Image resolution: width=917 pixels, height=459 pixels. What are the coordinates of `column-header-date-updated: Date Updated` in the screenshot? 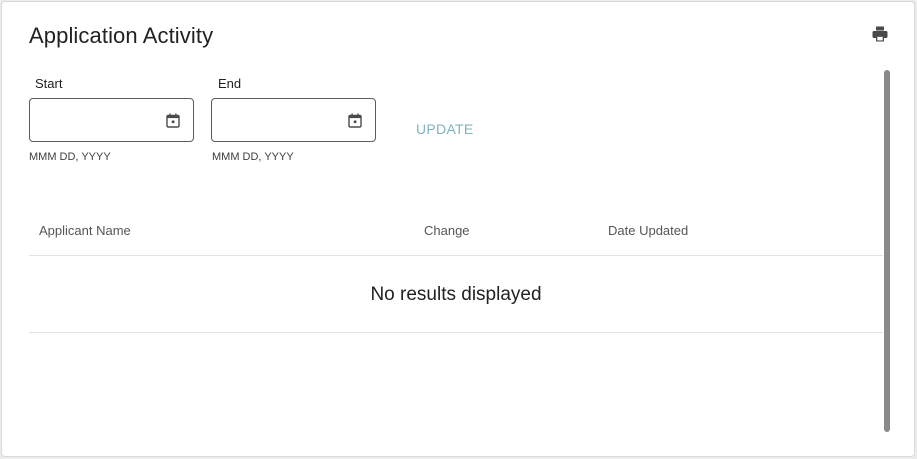 It's located at (648, 230).